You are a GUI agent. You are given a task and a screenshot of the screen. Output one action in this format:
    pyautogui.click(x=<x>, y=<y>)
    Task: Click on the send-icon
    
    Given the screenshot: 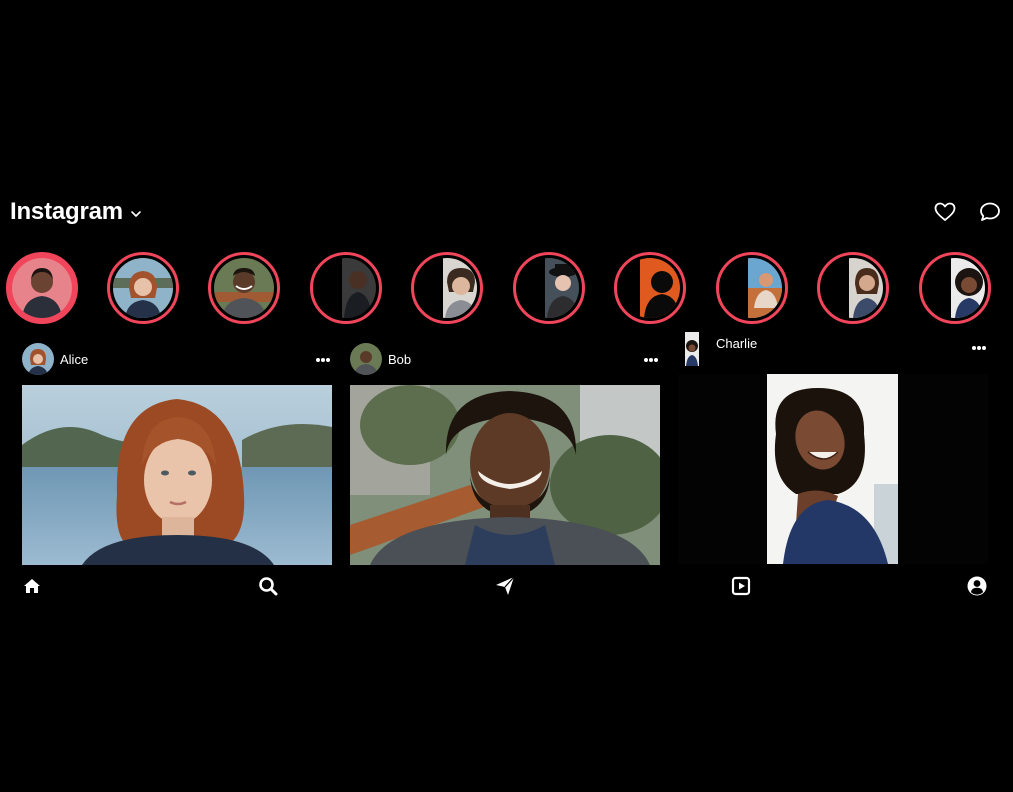 What is the action you would take?
    pyautogui.click(x=505, y=586)
    